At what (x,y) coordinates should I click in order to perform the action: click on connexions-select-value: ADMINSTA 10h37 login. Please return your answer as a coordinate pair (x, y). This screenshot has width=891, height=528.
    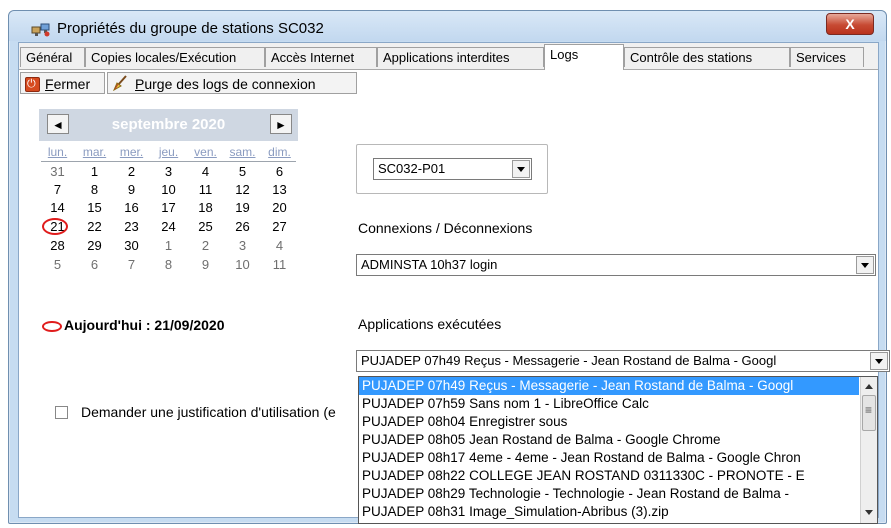
    Looking at the image, I should click on (429, 264).